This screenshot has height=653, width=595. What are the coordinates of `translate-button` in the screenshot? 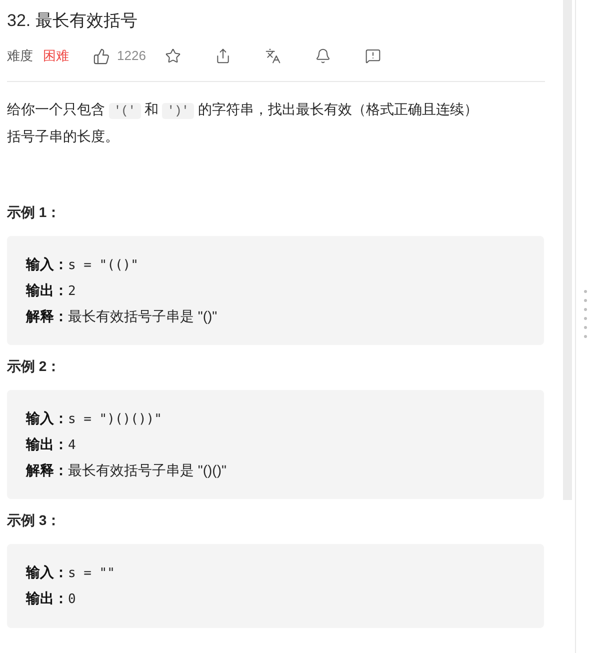 It's located at (273, 56).